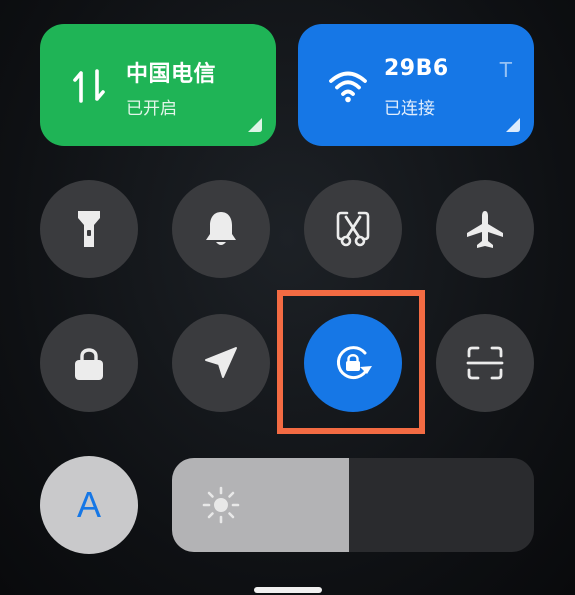 This screenshot has width=575, height=595. I want to click on wifi-tile: 29B6 T 已连接, so click(416, 85).